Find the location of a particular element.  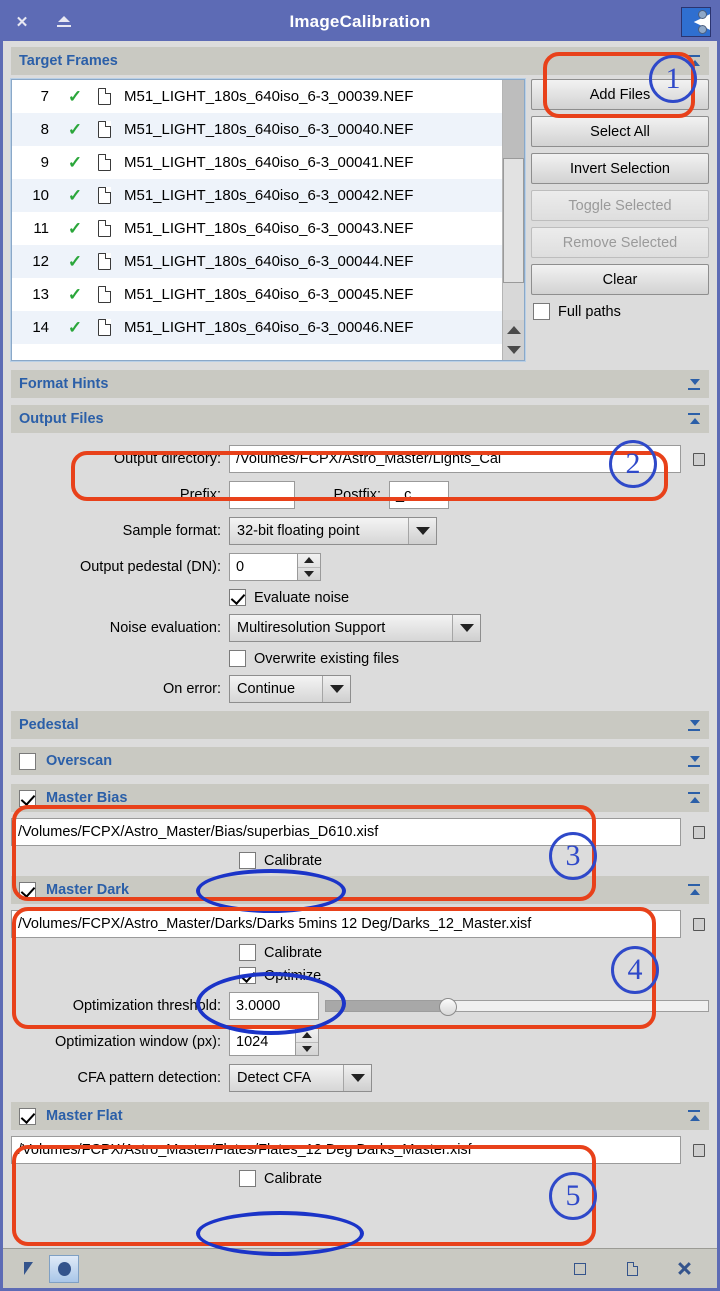

browse-documentation-icon is located at coordinates (632, 1269).